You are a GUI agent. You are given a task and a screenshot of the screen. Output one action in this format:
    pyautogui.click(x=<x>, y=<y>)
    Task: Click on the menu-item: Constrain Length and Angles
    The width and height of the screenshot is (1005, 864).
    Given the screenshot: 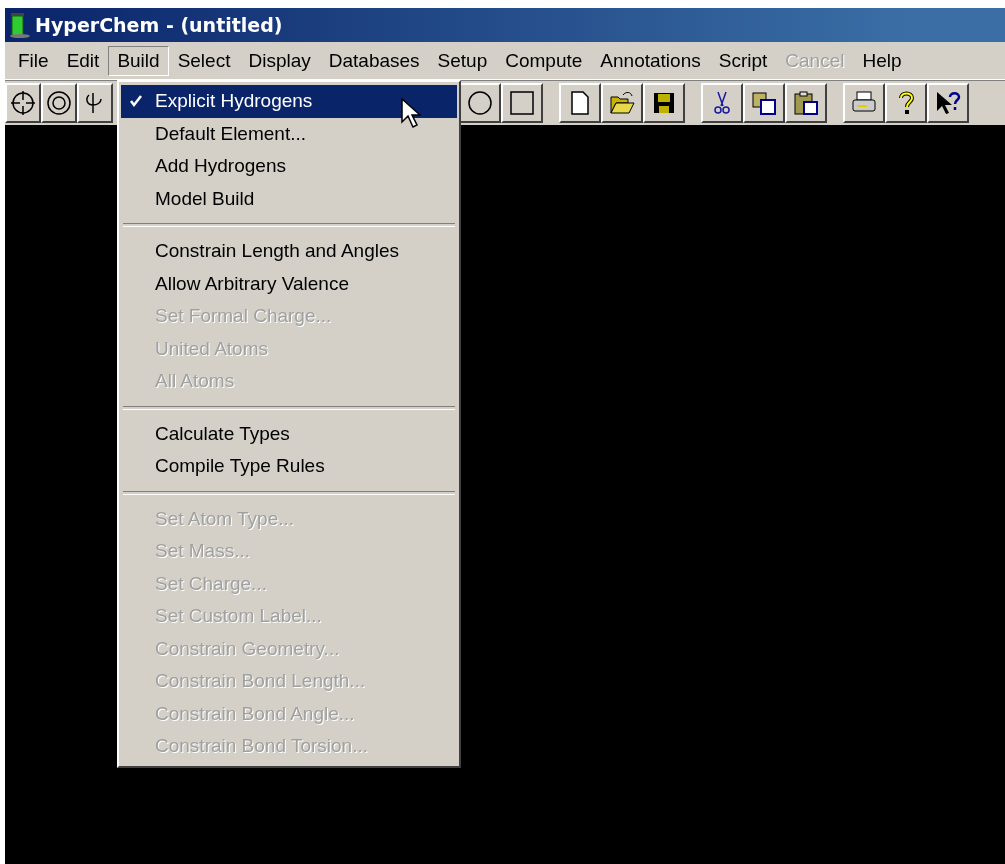 What is the action you would take?
    pyautogui.click(x=289, y=251)
    